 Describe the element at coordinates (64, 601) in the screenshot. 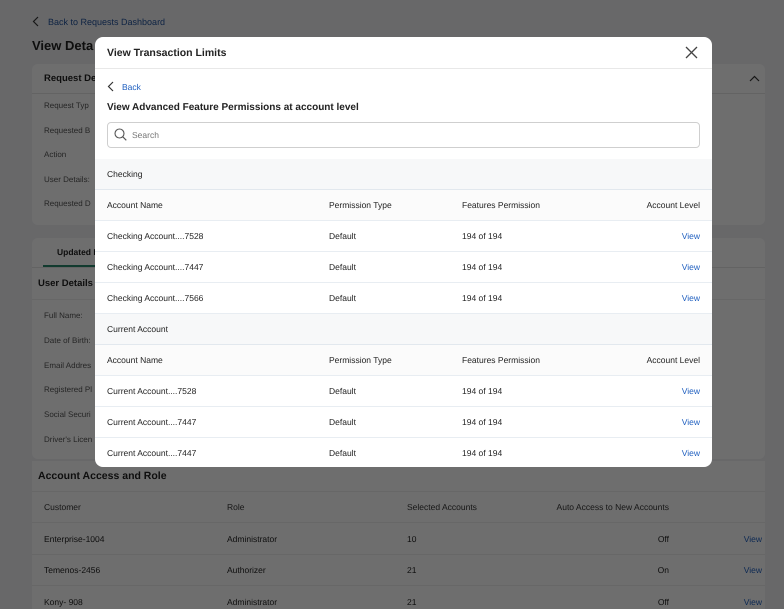

I see `table-cell-text: Kony- 908` at that location.